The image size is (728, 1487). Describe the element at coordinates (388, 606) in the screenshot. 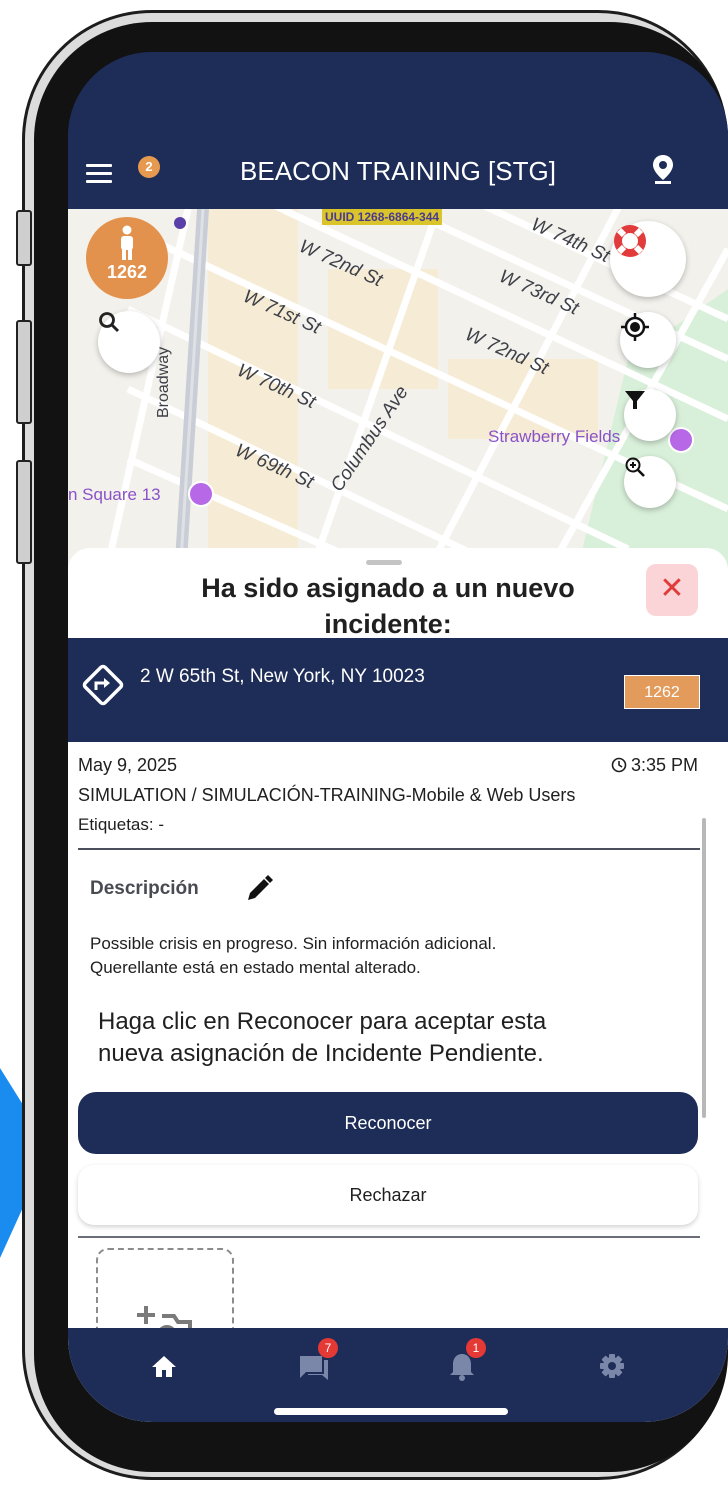

I see `sheet-title: Ha sido asignado a un nuevo incidente:` at that location.